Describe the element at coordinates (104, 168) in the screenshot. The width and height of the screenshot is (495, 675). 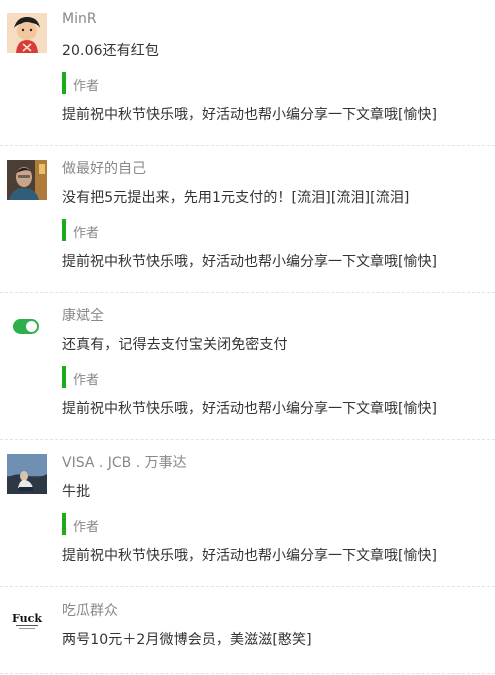
I see `comment-nickname: 做最好的自己` at that location.